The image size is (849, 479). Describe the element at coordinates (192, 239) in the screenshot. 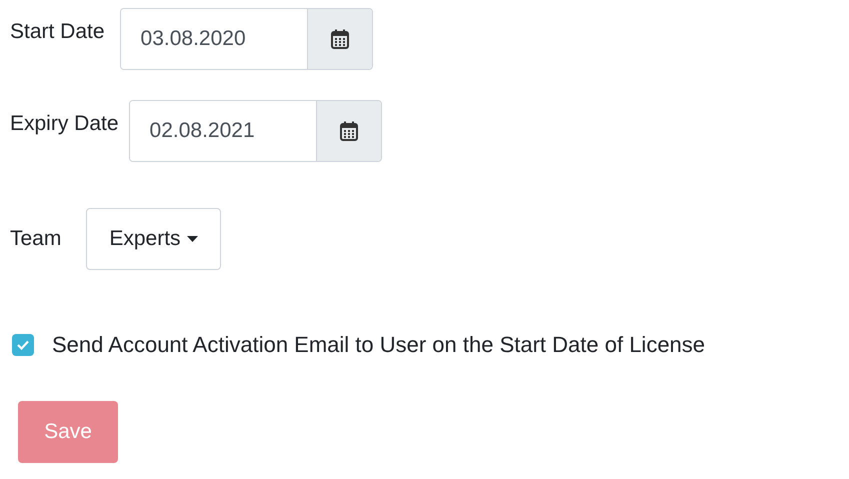

I see `caret-icon` at that location.